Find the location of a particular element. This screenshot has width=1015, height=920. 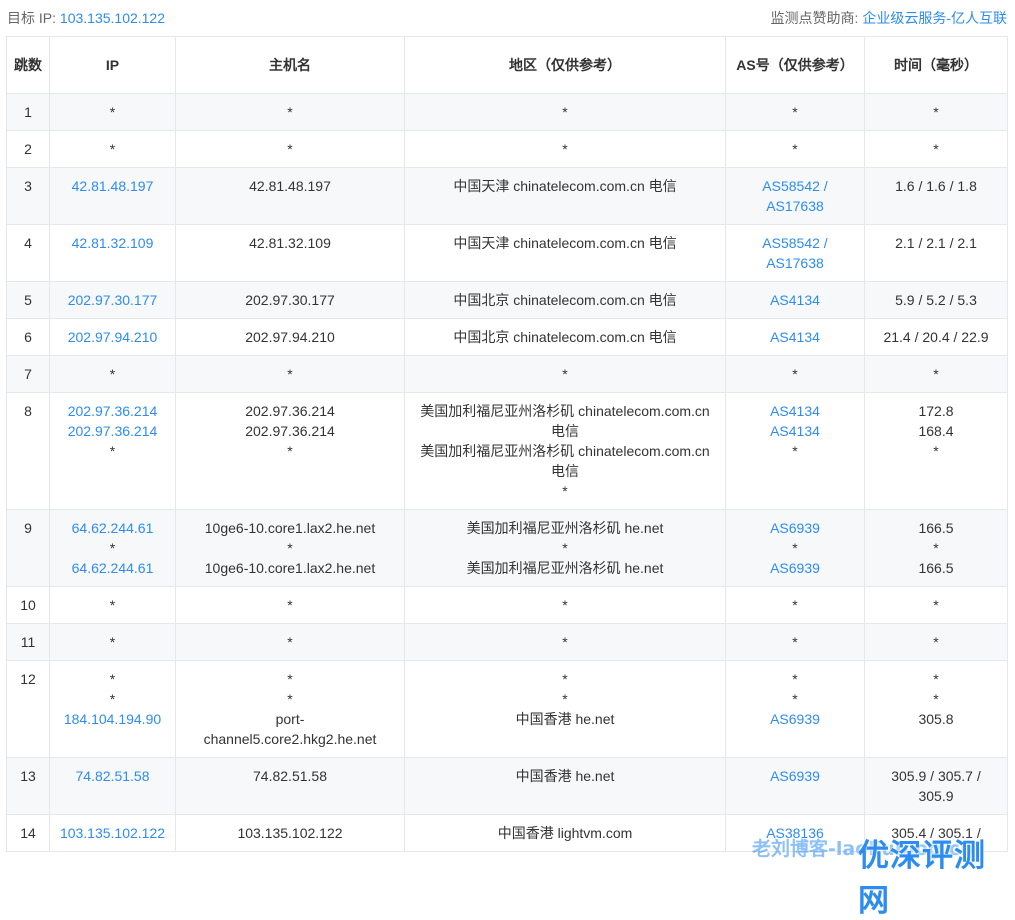

asn-cell: * * AS6939 is located at coordinates (795, 709).